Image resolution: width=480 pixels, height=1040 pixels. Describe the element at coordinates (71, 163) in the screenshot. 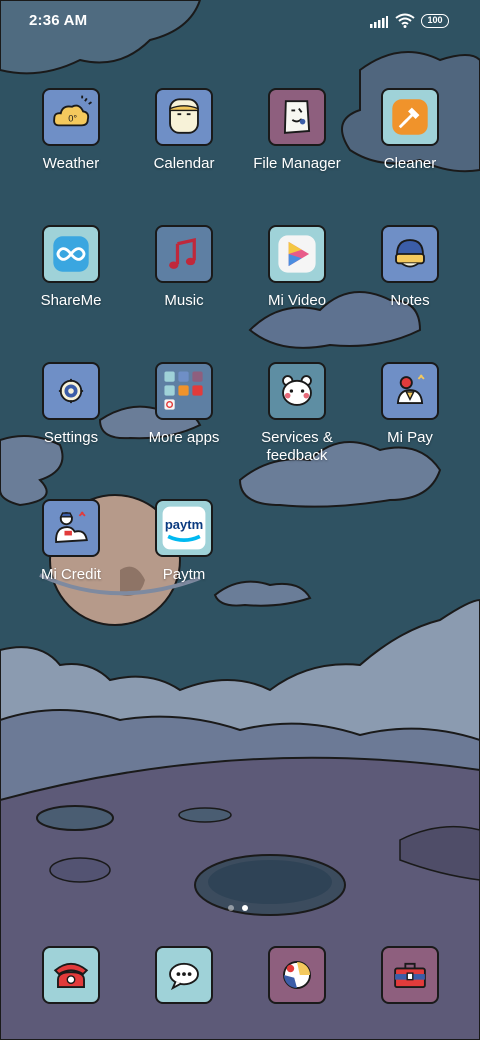

I see `app-label: Weather` at that location.